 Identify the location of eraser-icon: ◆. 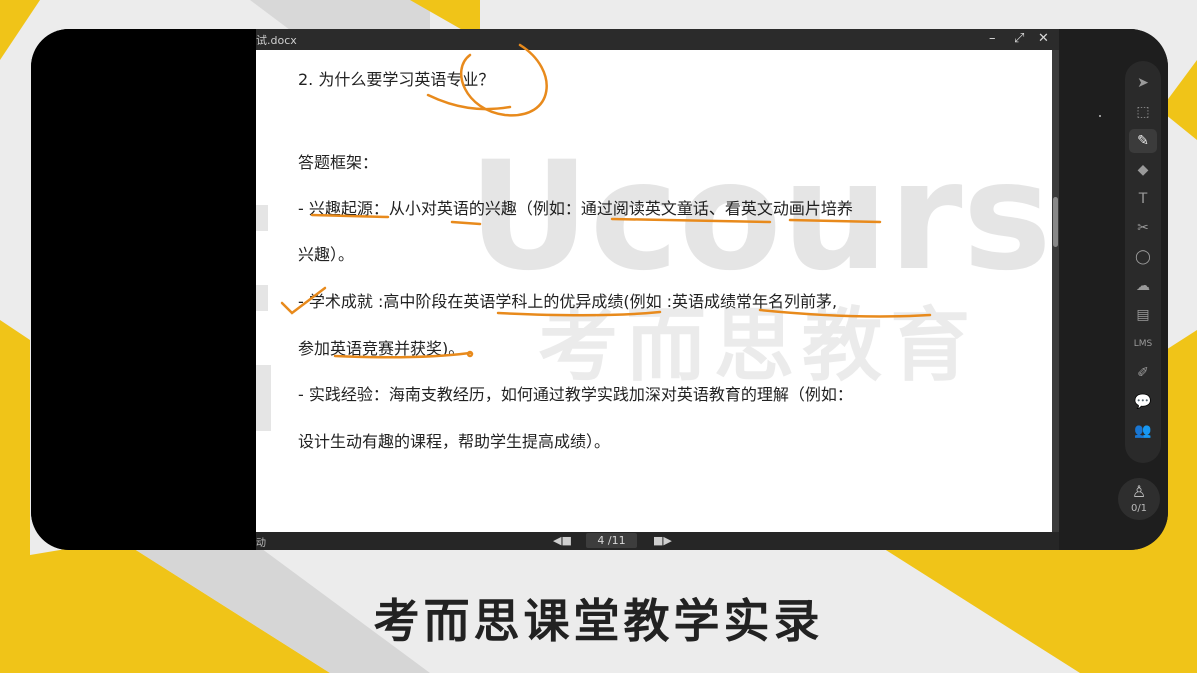
(1143, 170).